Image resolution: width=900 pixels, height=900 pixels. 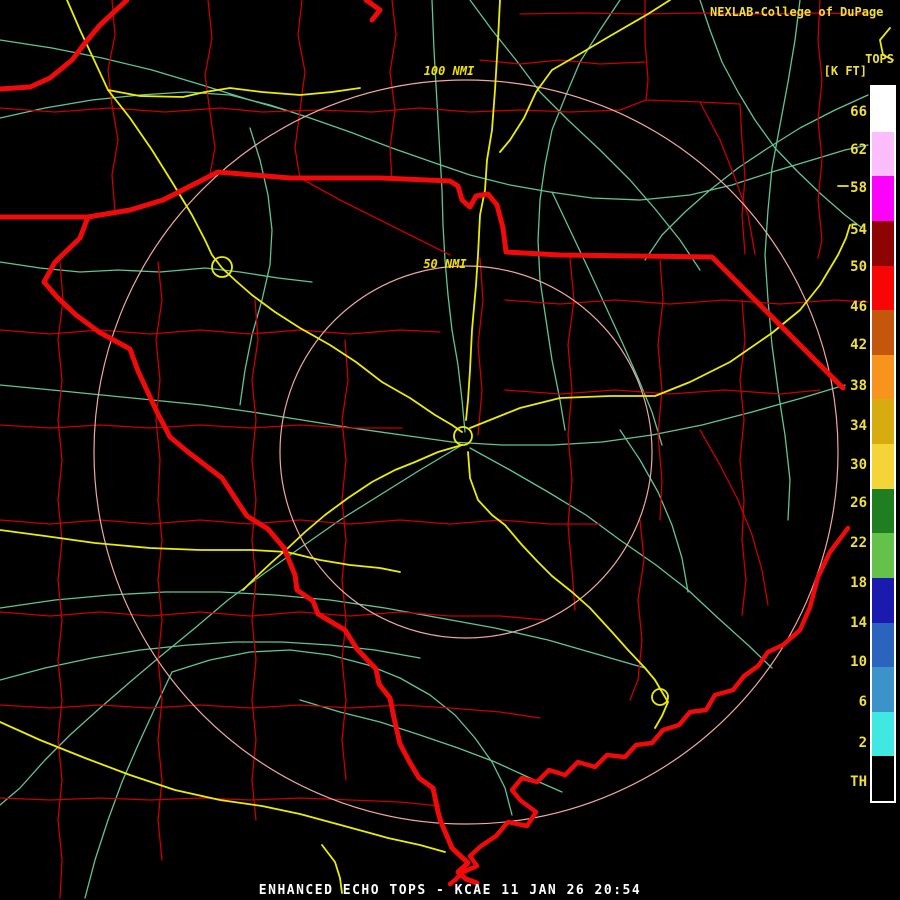 What do you see at coordinates (449, 71) in the screenshot?
I see `range-ring-label-100nmi: 100 NMI` at bounding box center [449, 71].